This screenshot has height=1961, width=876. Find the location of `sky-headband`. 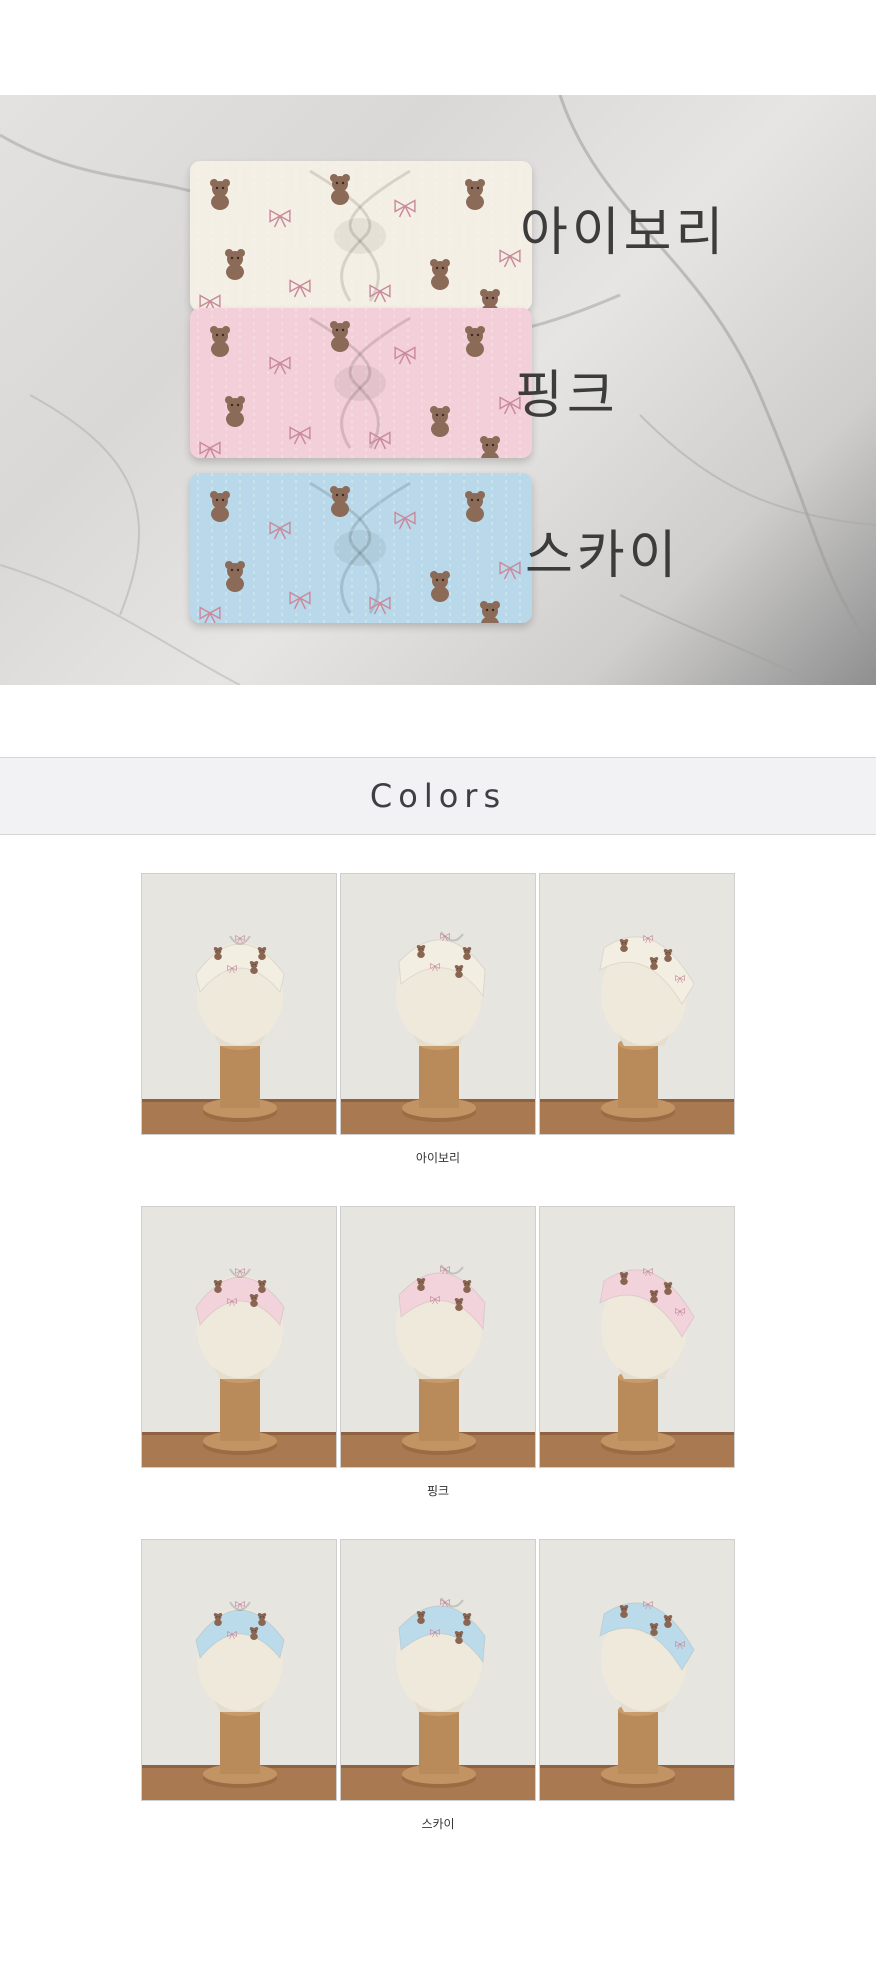

sky-headband is located at coordinates (361, 548).